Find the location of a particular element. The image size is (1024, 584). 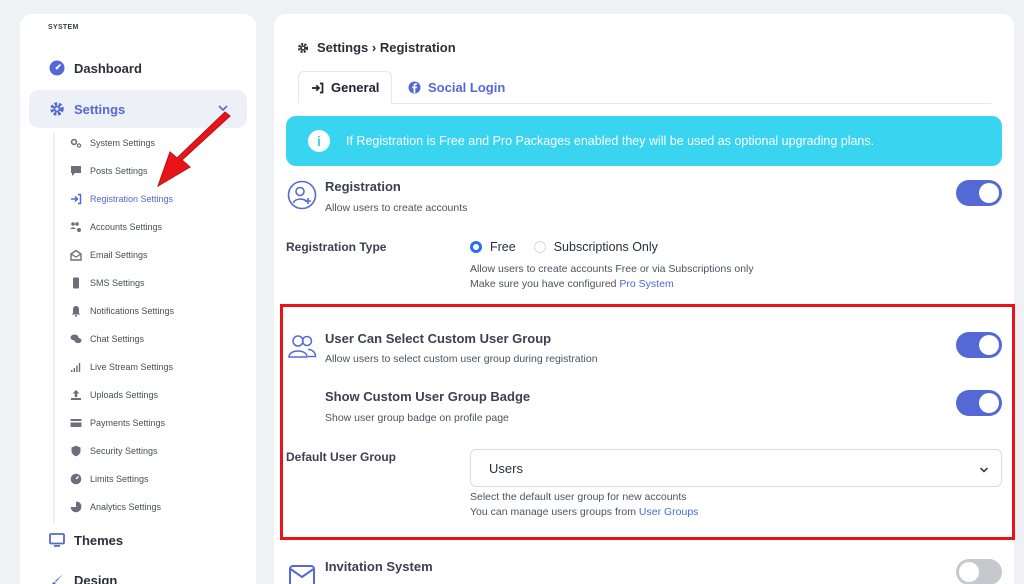

envelope-icon is located at coordinates (302, 571).